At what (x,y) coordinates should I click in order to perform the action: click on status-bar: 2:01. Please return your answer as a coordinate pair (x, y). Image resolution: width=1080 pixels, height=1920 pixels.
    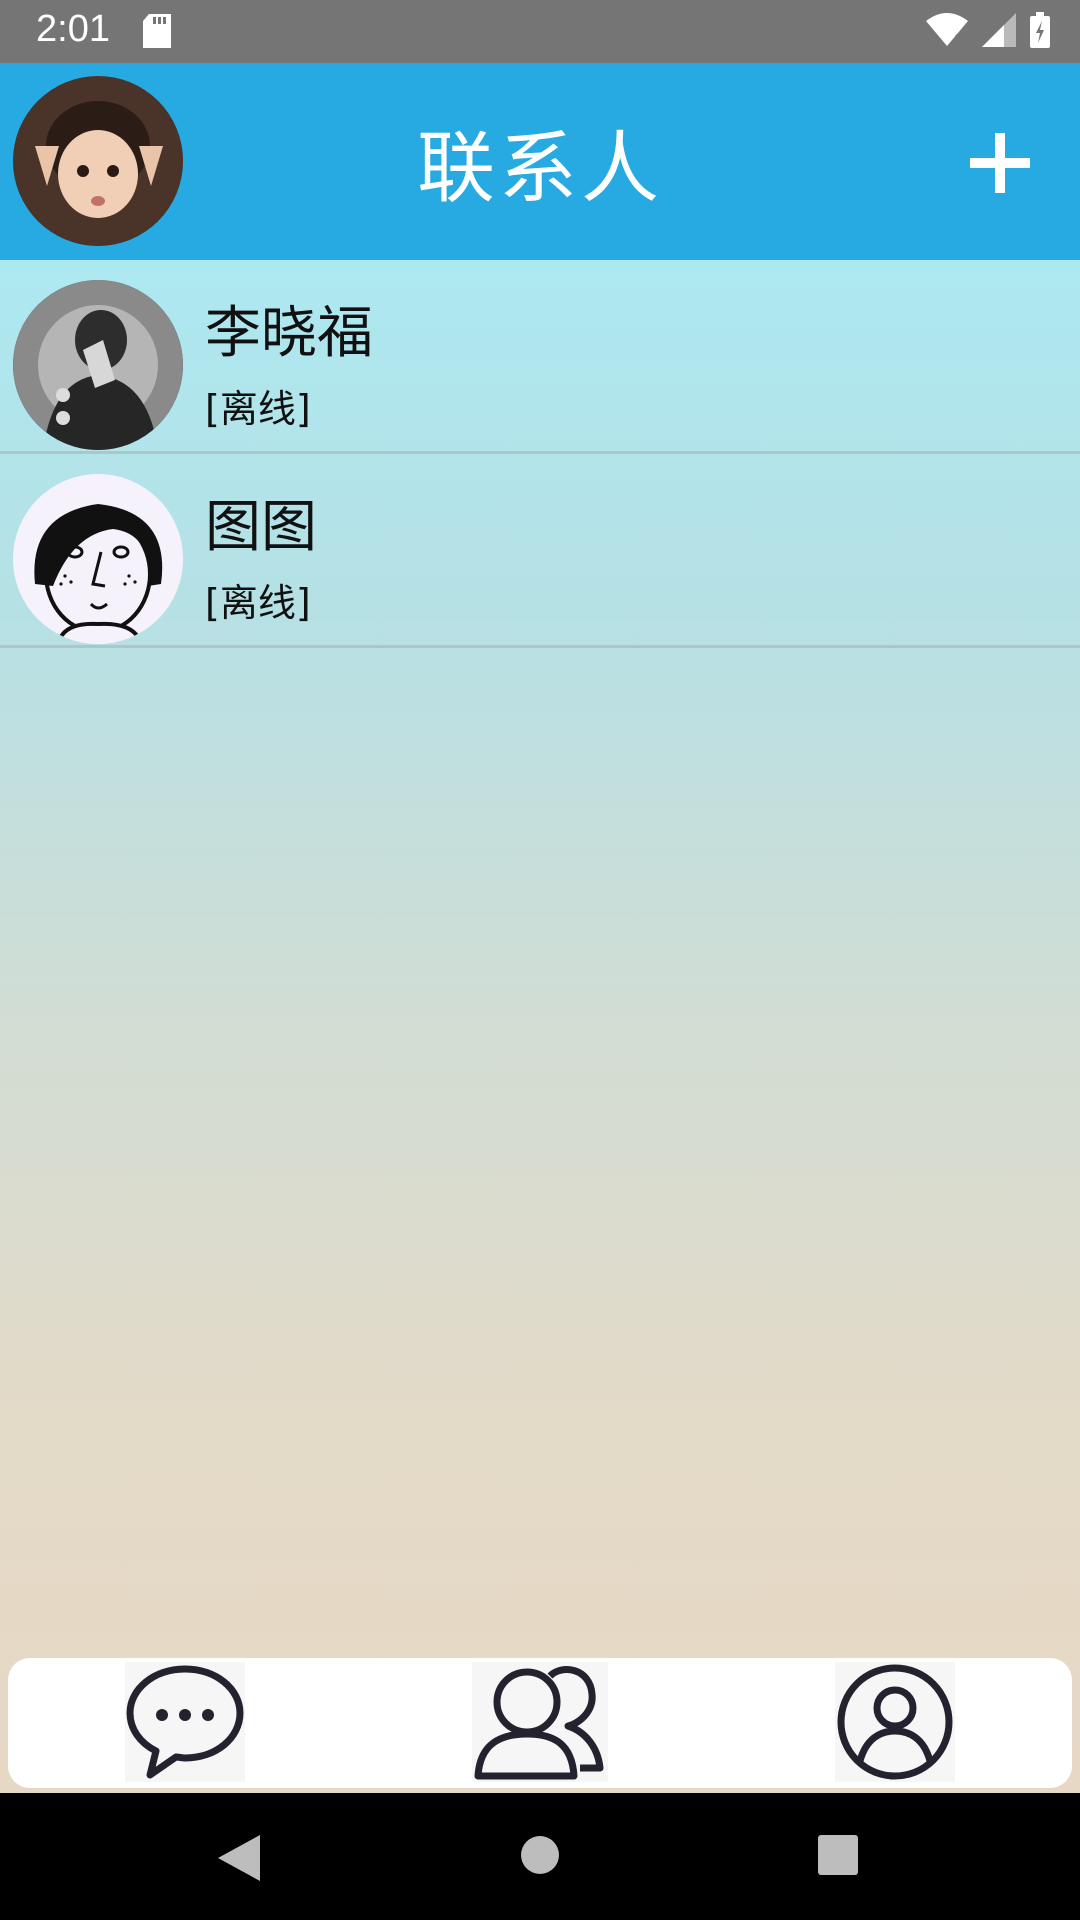
    Looking at the image, I should click on (540, 31).